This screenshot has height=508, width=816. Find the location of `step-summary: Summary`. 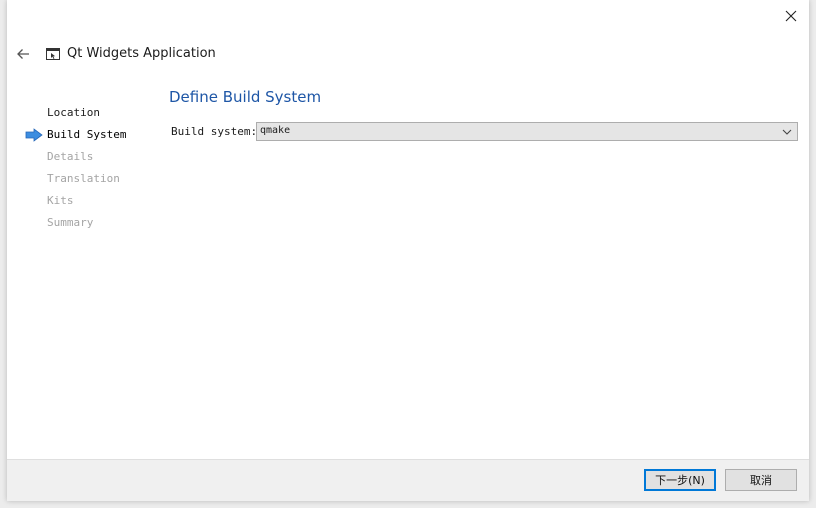

step-summary: Summary is located at coordinates (87, 225).